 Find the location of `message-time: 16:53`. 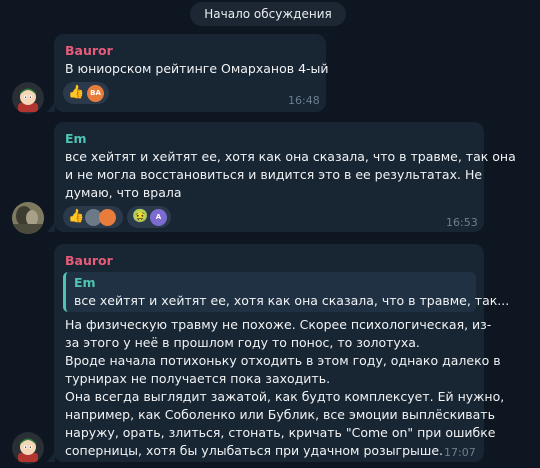

message-time: 16:53 is located at coordinates (462, 222).